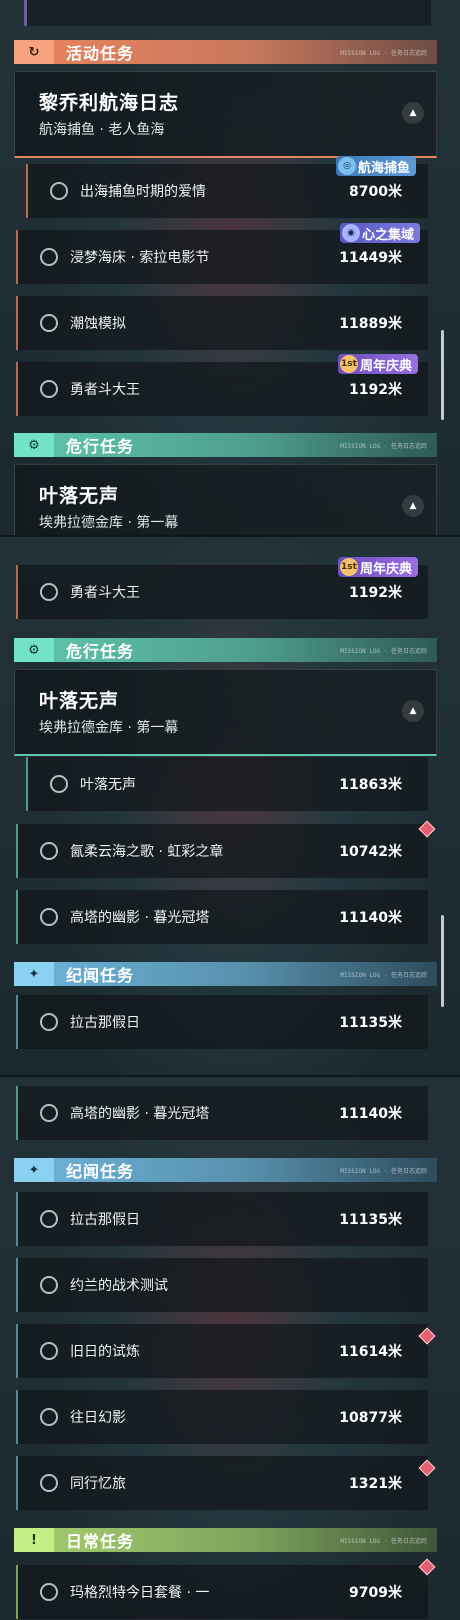 The image size is (460, 1620). I want to click on badge-label: 航海捕鱼, so click(384, 168).